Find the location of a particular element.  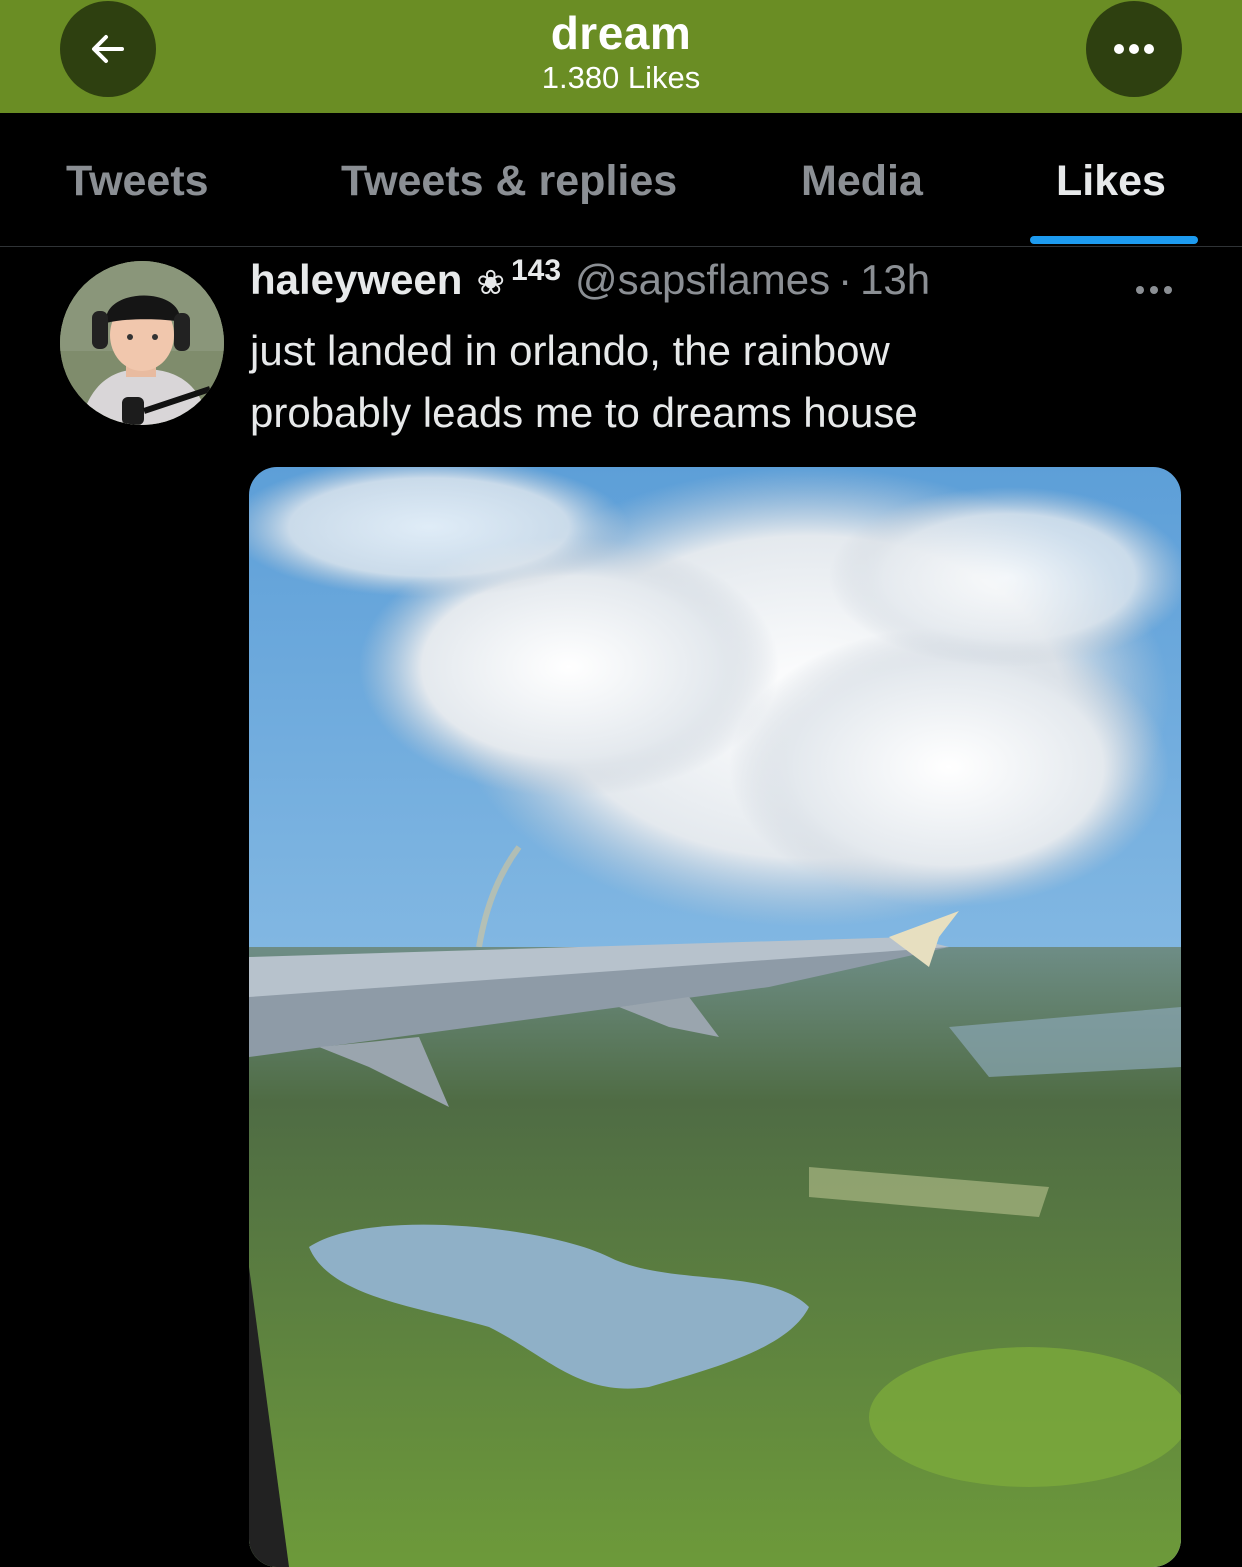

profile-tabs: Tweets Tweets & replies Media Likes is located at coordinates (621, 180).